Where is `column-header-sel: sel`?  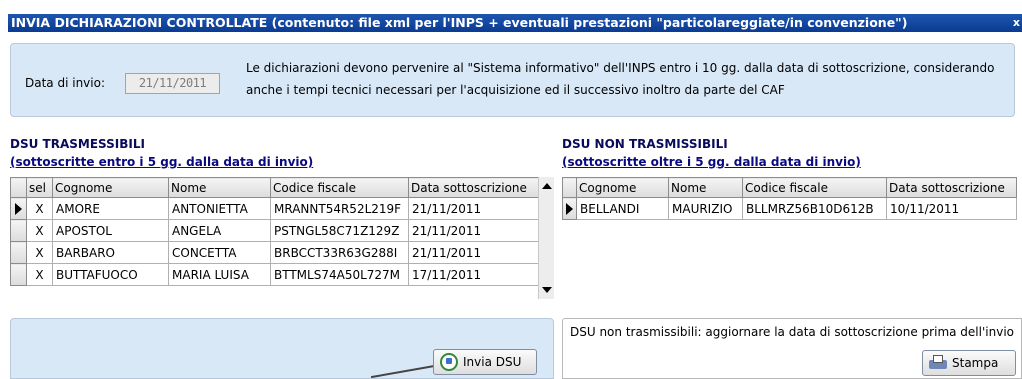 column-header-sel: sel is located at coordinates (39, 187).